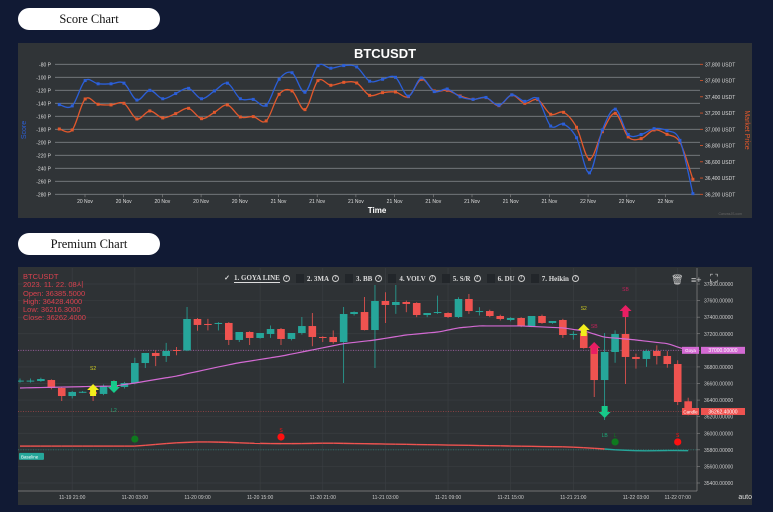 This screenshot has width=773, height=512. Describe the element at coordinates (89, 244) in the screenshot. I see `premium-chart-tab: Premium Chart` at that location.